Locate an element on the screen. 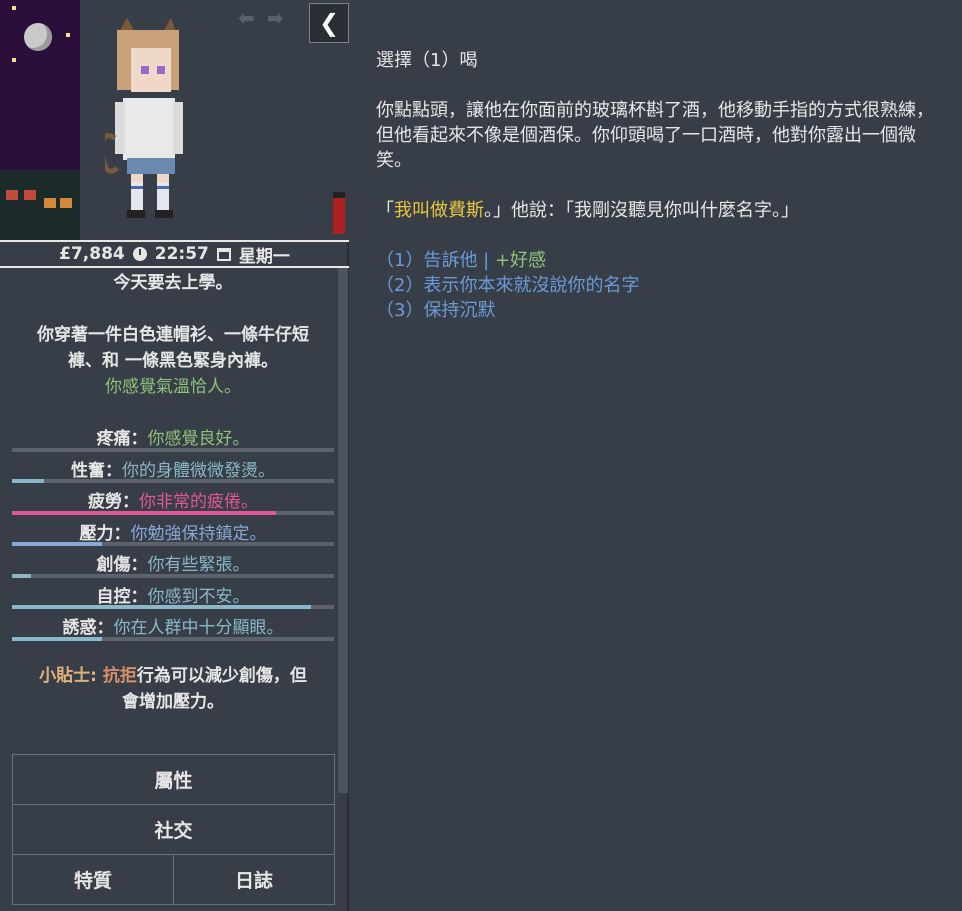 The image size is (962, 911). sidebar-scrollbar is located at coordinates (343, 530).